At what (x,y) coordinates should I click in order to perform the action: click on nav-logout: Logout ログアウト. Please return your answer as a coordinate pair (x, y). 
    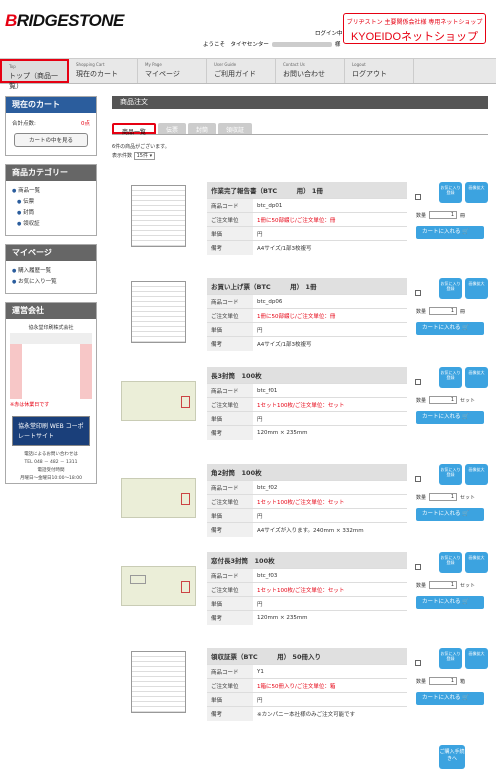
    Looking at the image, I should click on (379, 71).